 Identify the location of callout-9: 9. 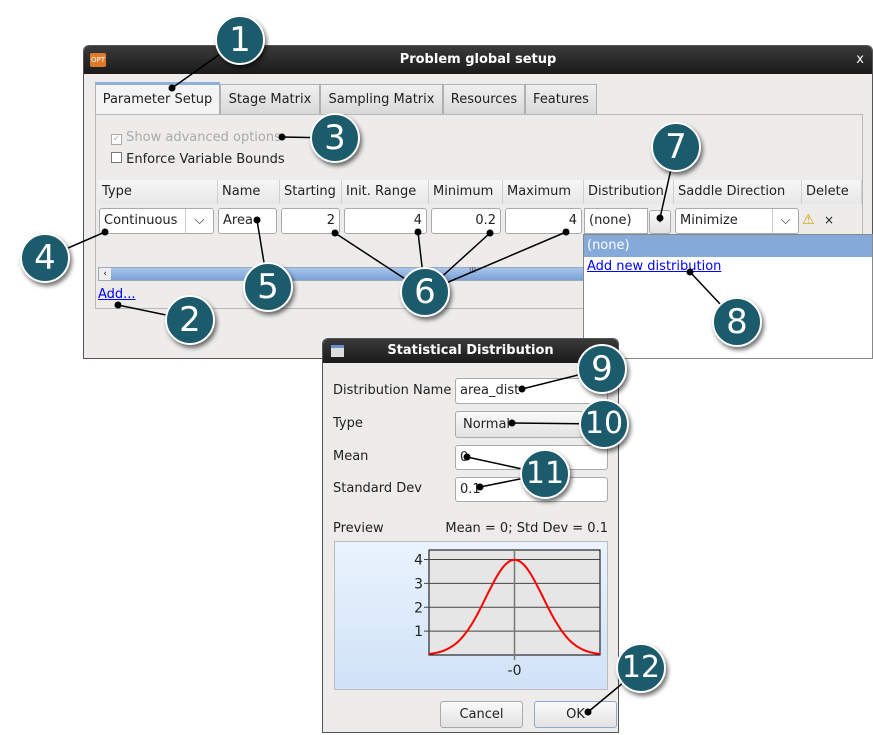
(602, 369).